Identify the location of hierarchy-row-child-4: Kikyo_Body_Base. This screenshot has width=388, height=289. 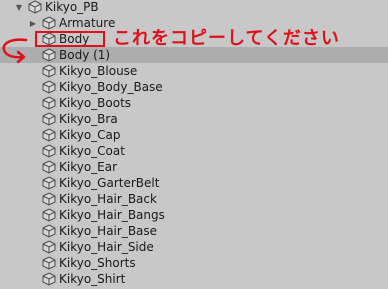
(194, 87).